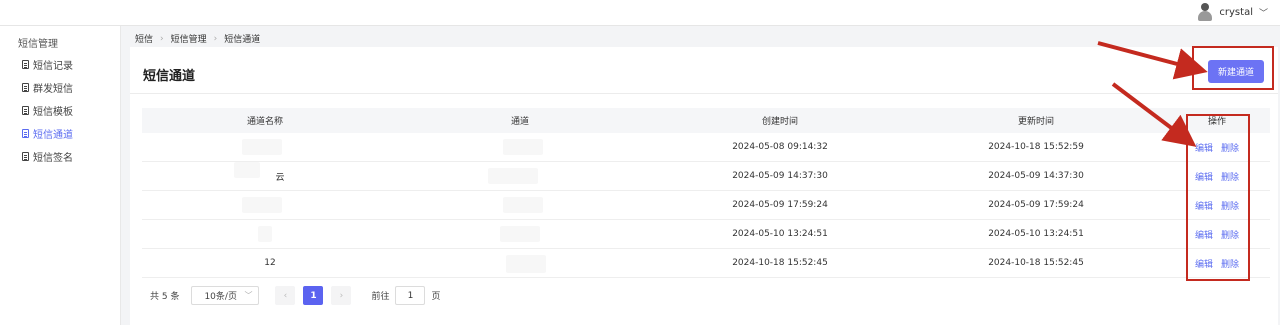  What do you see at coordinates (1154, 114) in the screenshot?
I see `arrow-to-actions` at bounding box center [1154, 114].